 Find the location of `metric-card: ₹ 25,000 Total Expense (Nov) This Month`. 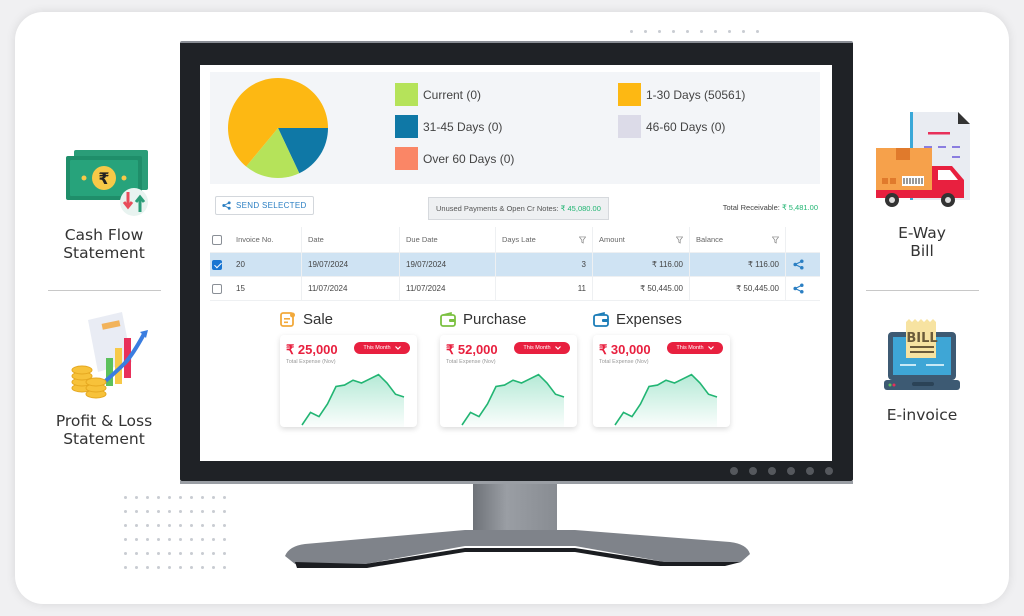

metric-card: ₹ 25,000 Total Expense (Nov) This Month is located at coordinates (348, 381).